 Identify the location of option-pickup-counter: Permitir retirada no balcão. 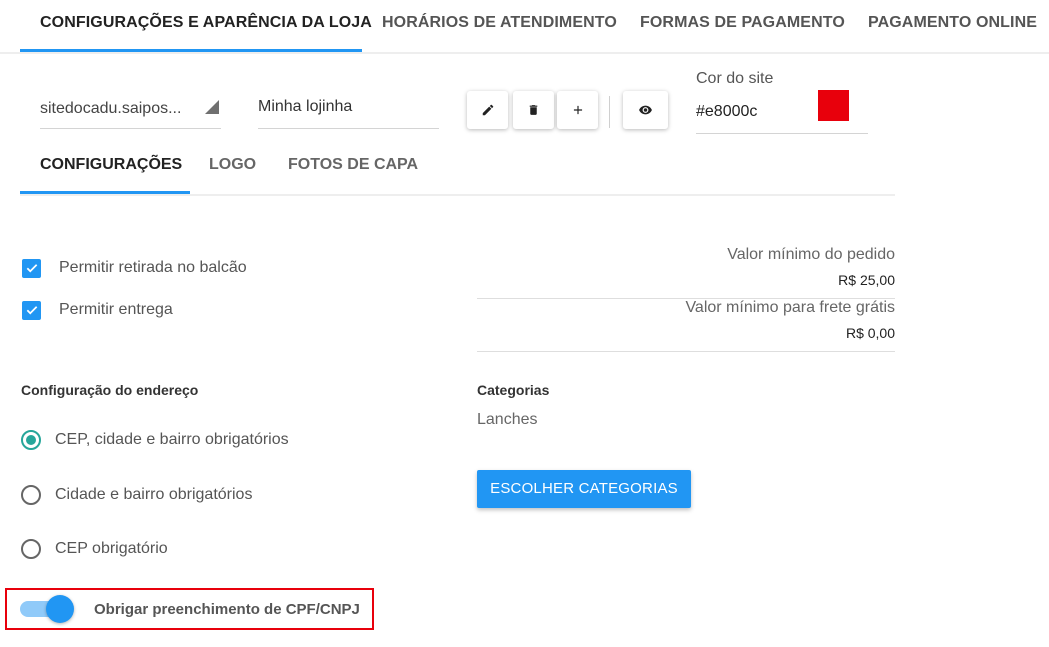
(134, 268).